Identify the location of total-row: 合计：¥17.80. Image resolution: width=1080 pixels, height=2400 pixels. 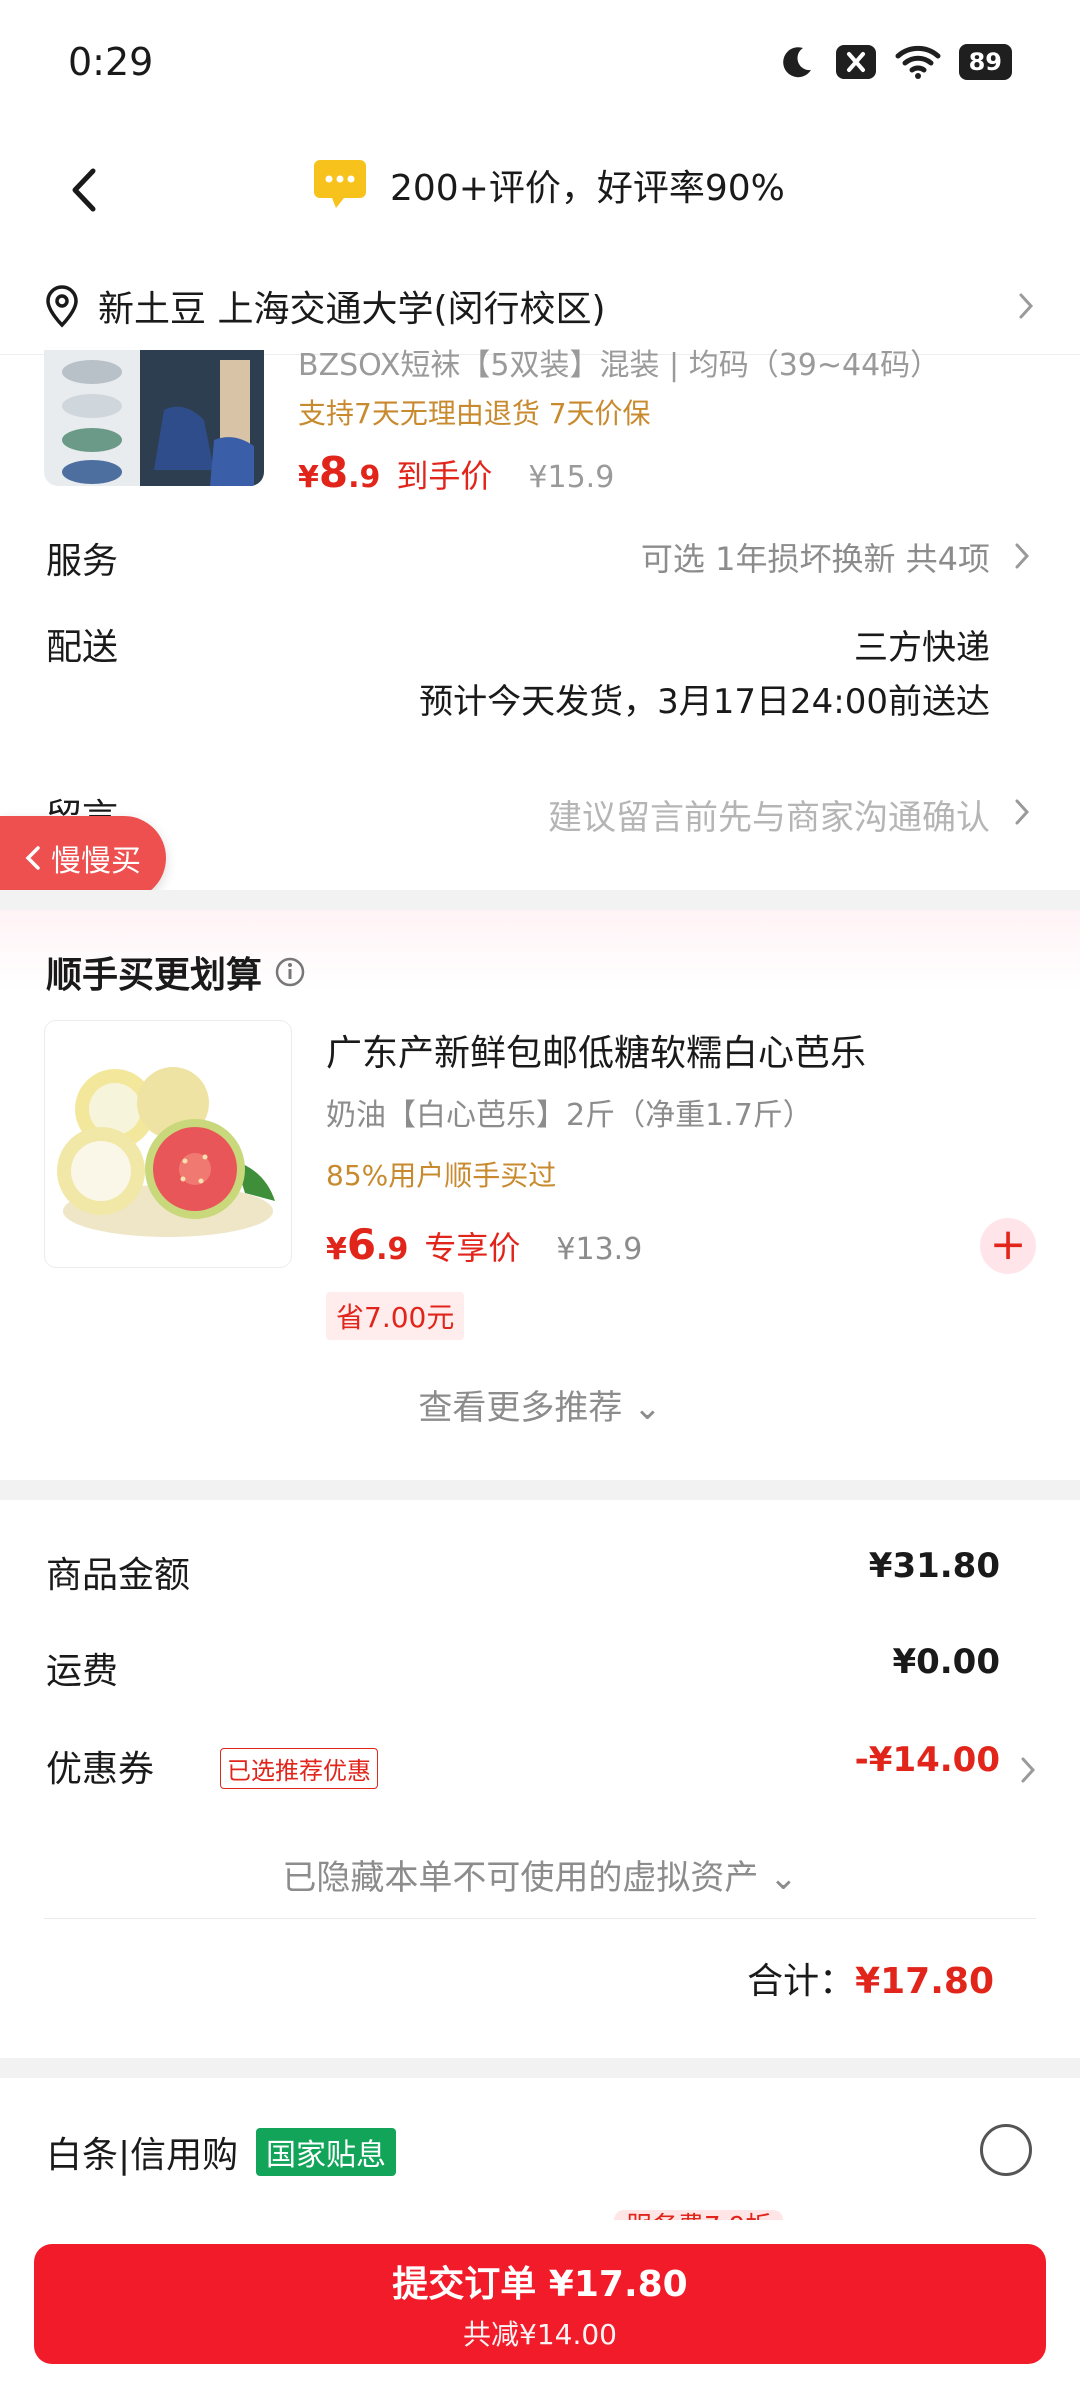
(870, 1978).